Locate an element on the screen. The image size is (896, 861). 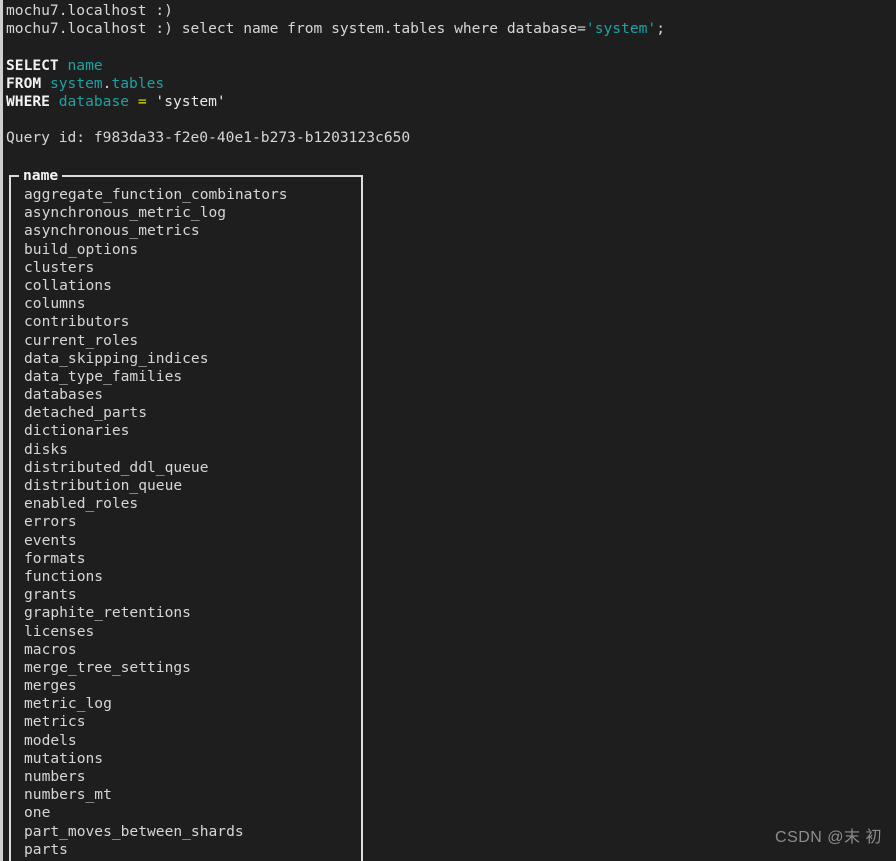
query-id-value: f983da33-f2e0-40e1-b273-b1203123c650 is located at coordinates (252, 138).